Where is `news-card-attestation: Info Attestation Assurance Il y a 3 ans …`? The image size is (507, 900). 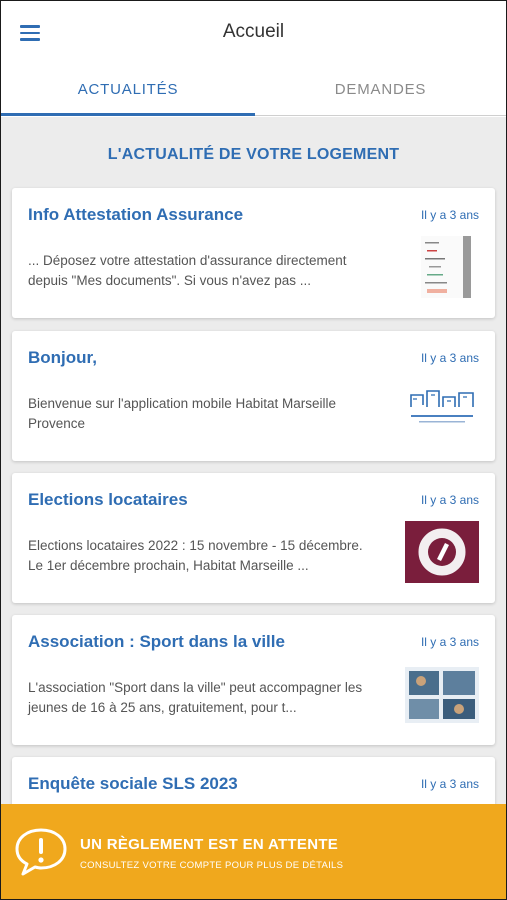 news-card-attestation: Info Attestation Assurance Il y a 3 ans … is located at coordinates (253, 253).